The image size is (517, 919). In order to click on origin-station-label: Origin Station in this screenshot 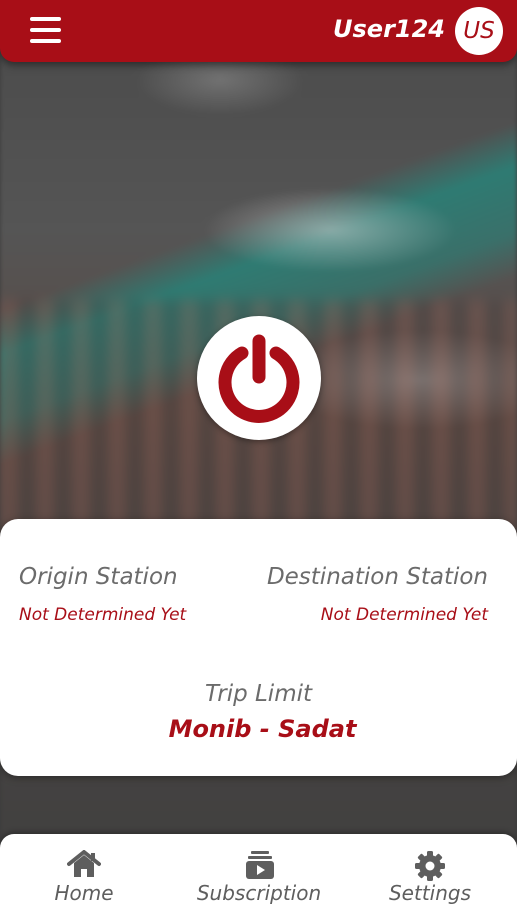, I will do `click(98, 577)`.